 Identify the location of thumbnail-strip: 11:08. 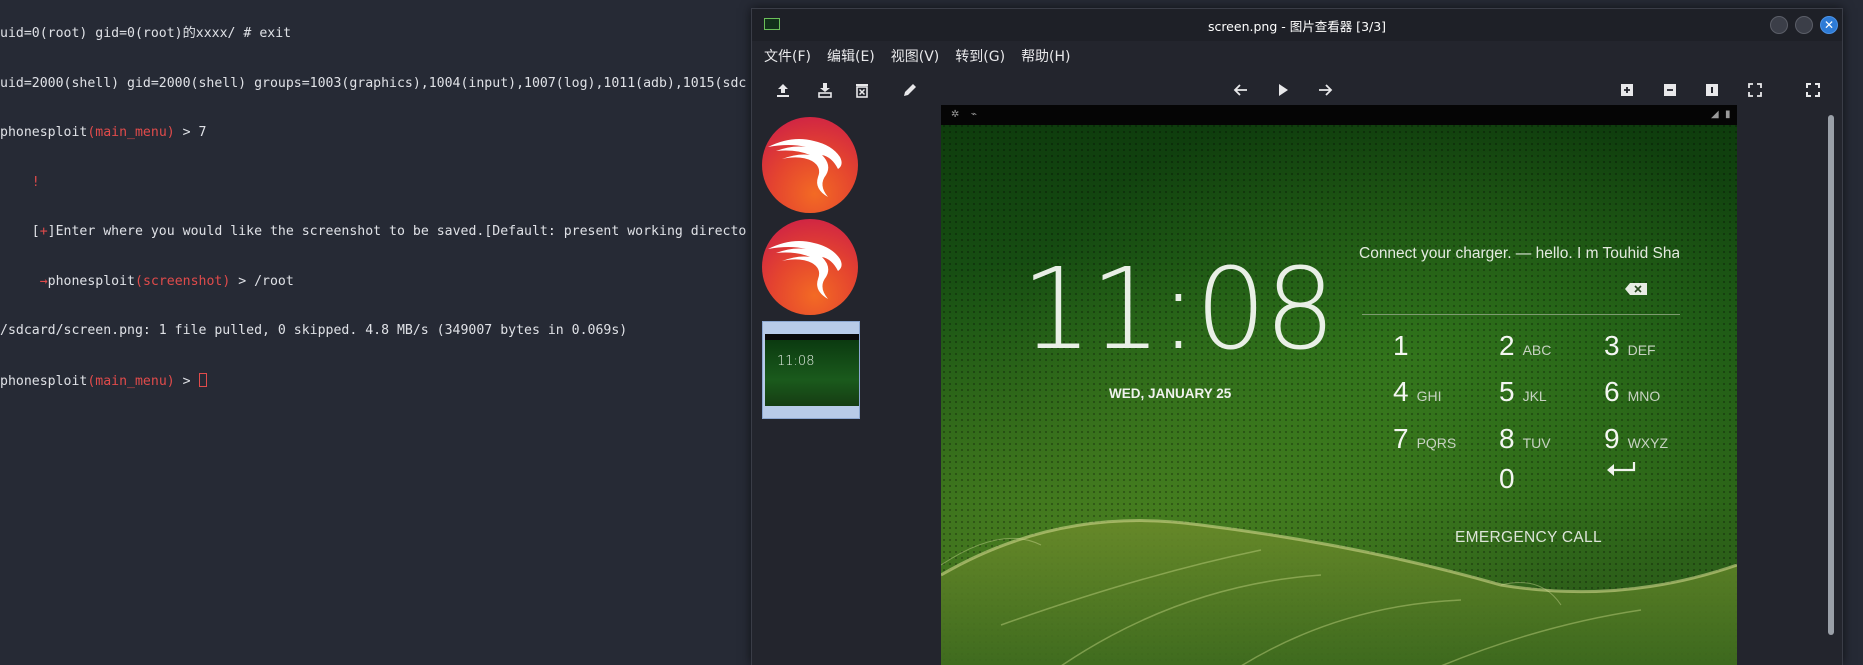
(809, 387).